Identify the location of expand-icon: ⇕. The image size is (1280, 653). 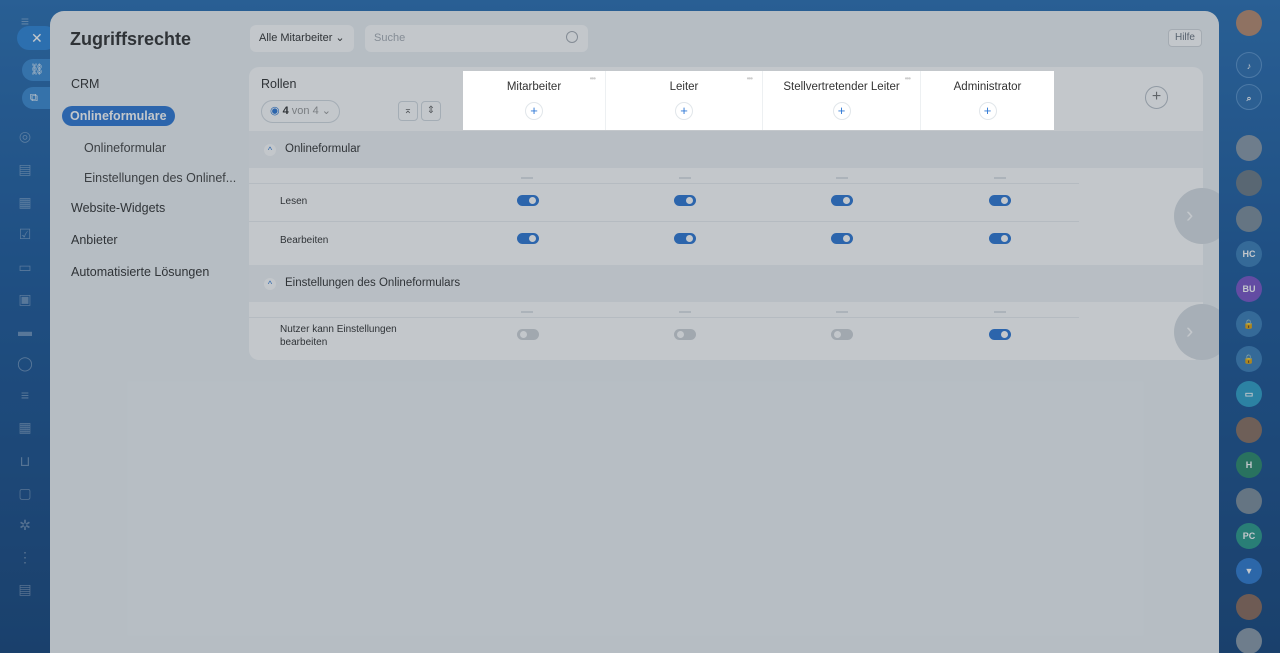
(431, 111).